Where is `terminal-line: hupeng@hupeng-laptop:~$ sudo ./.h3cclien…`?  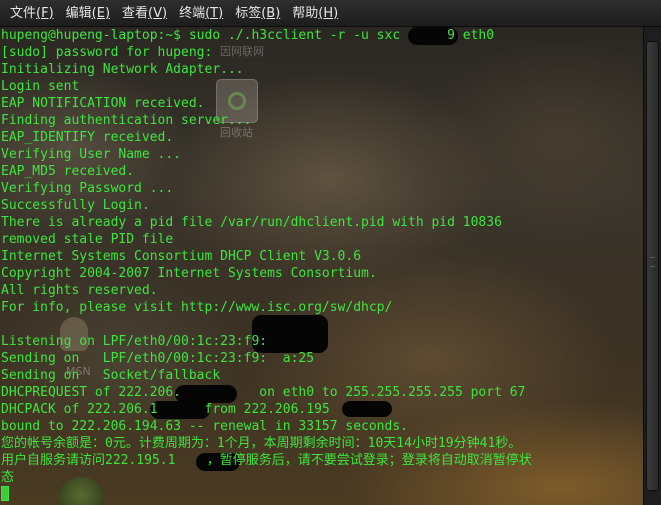 terminal-line: hupeng@hupeng-laptop:~$ sudo ./.h3cclien… is located at coordinates (248, 35).